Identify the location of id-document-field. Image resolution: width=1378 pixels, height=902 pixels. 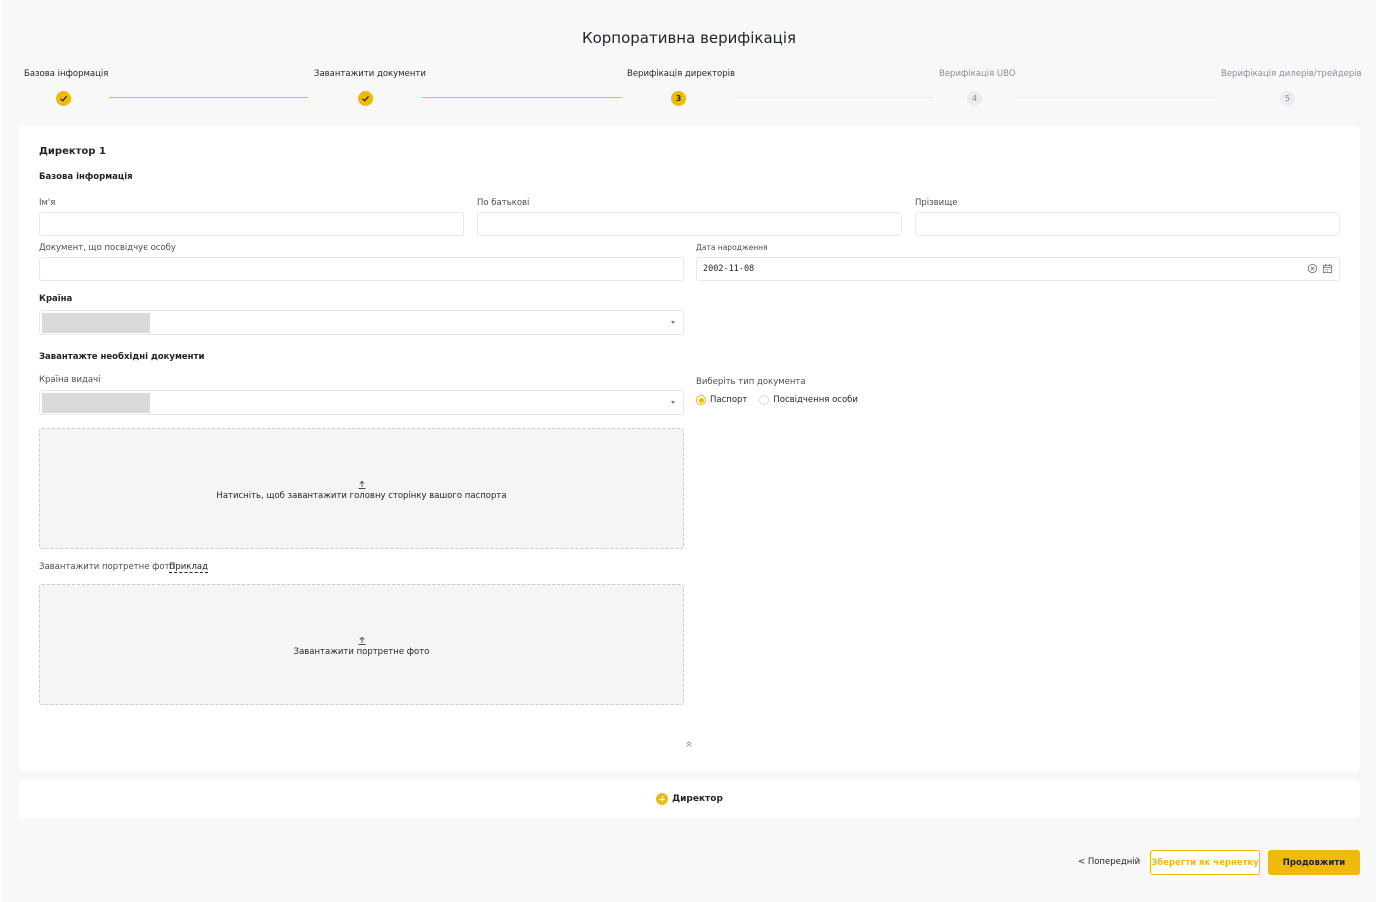
(361, 269).